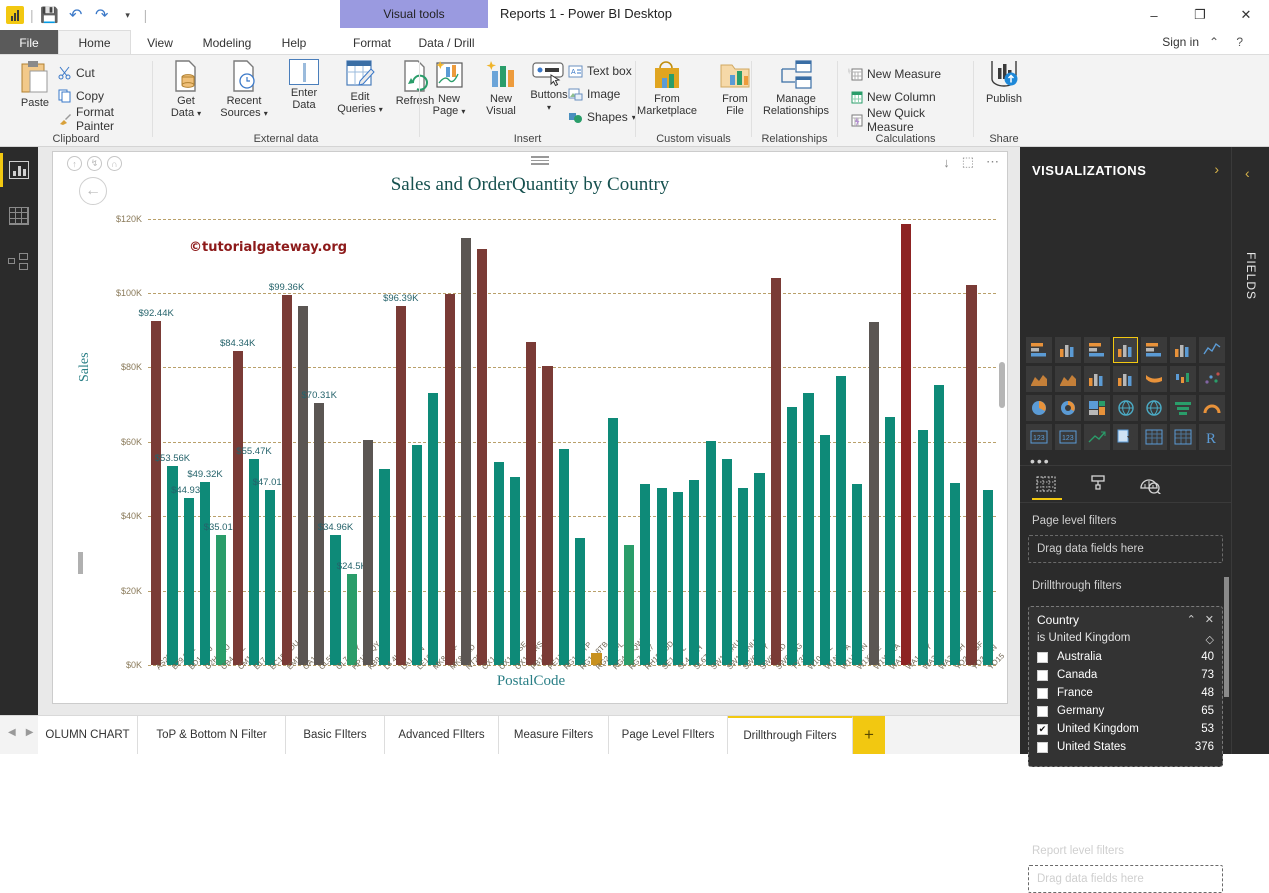 This screenshot has width=1269, height=893. I want to click on filter-list-item: Germany 65, so click(1125, 711).